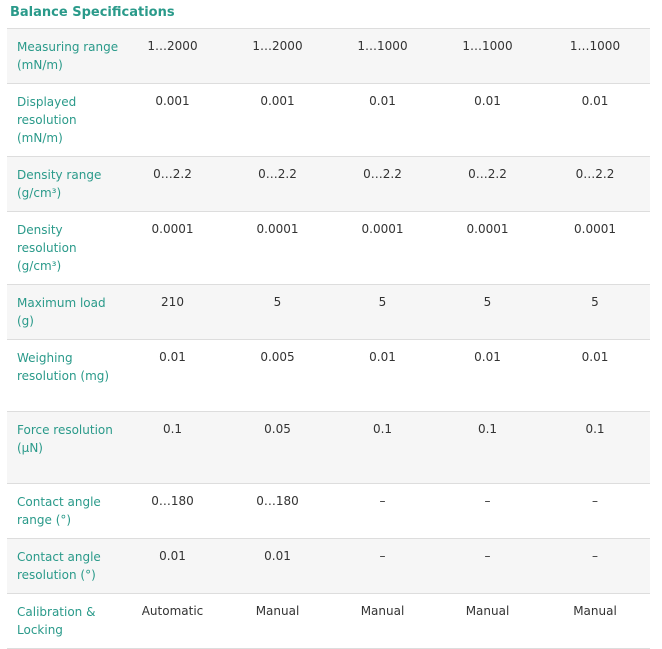 The image size is (662, 649). I want to click on row-label: Weighing resolution (mg), so click(63, 375).